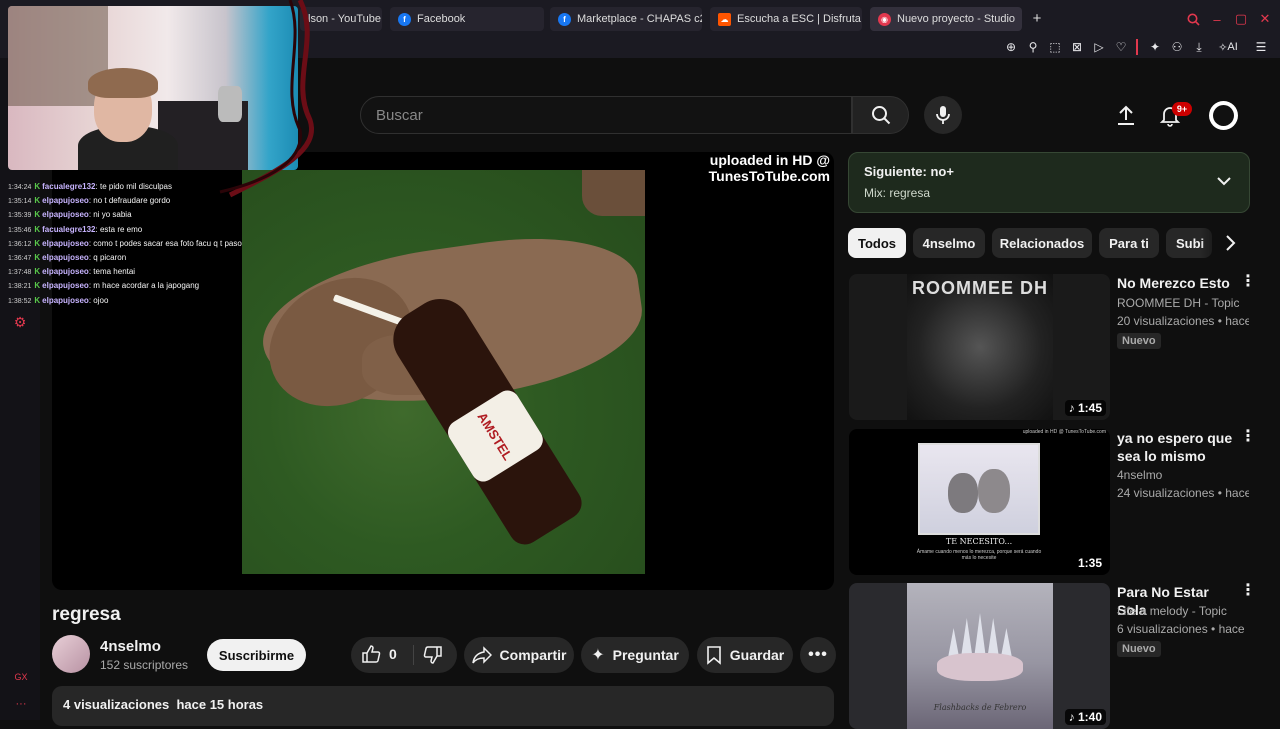 The image size is (1280, 729). What do you see at coordinates (1177, 47) in the screenshot?
I see `account-icon: ⚇` at bounding box center [1177, 47].